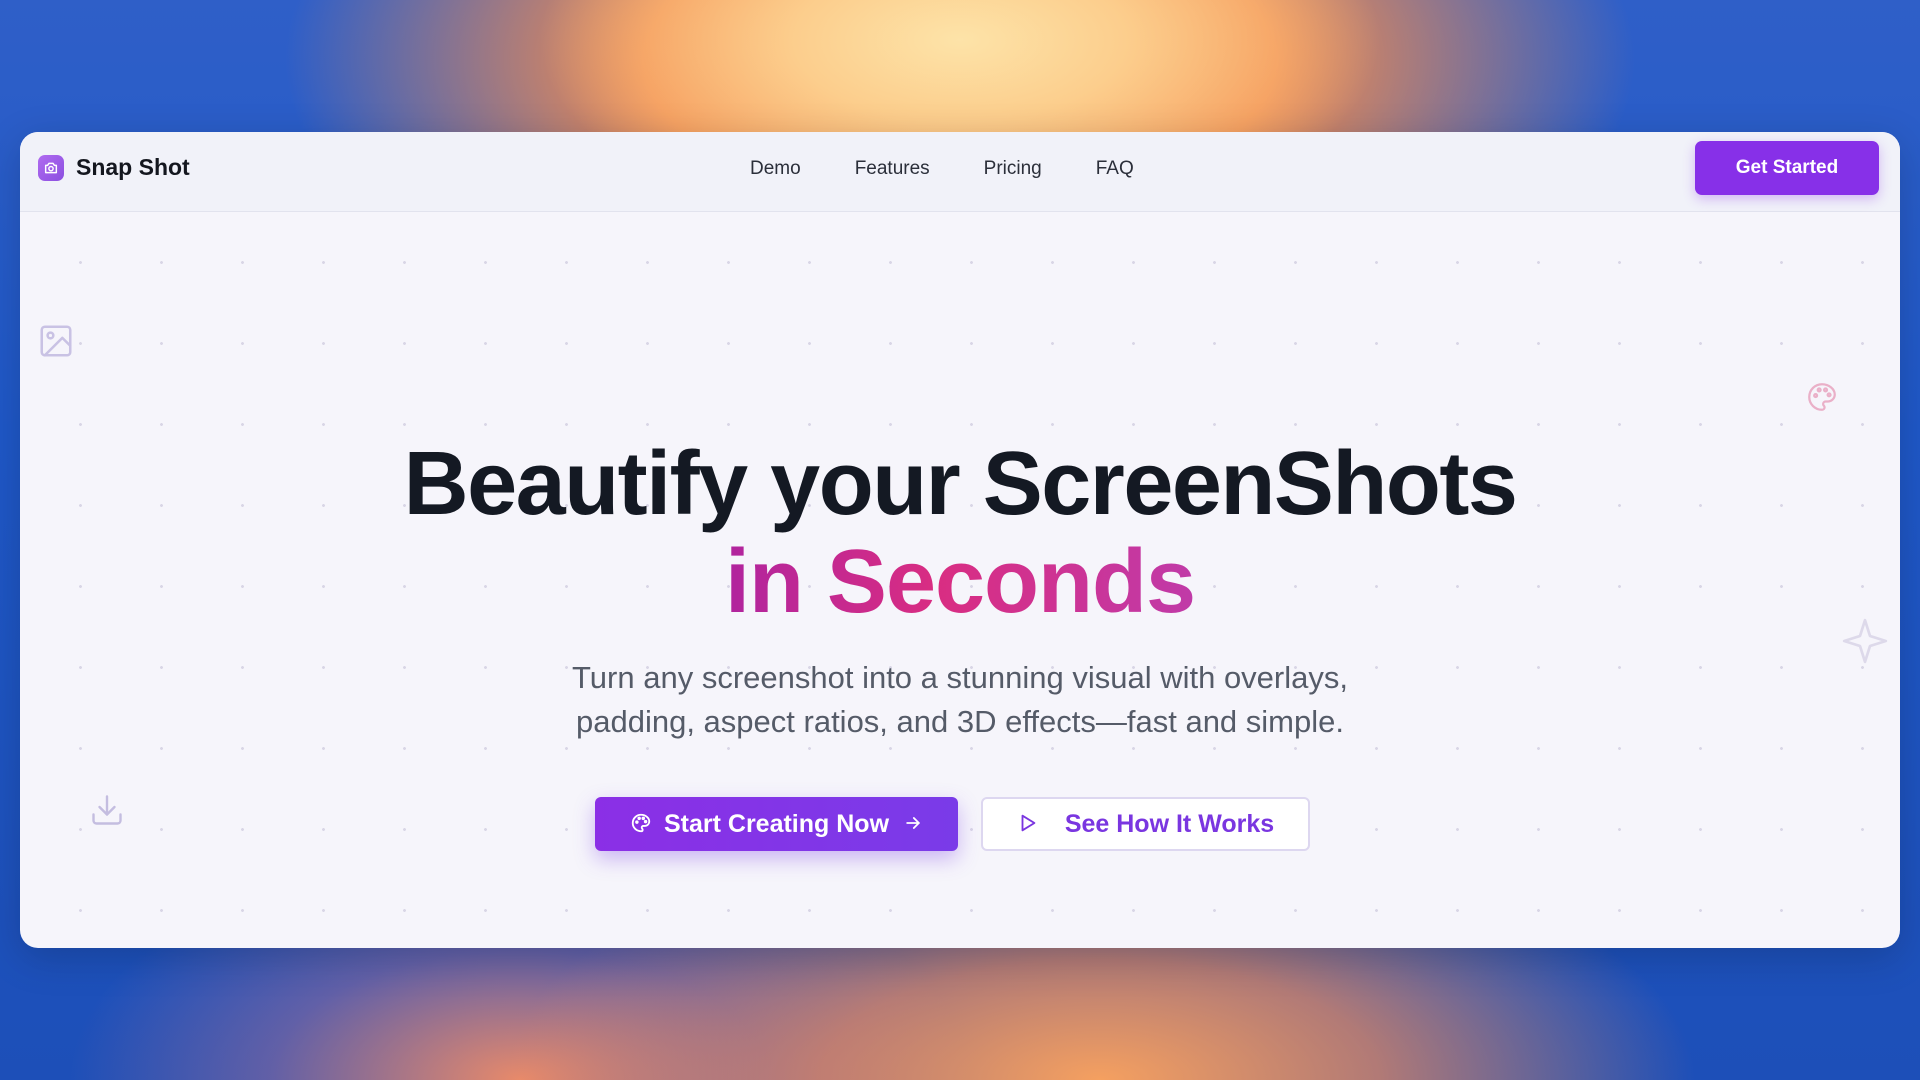  I want to click on nav-link-pricing: Pricing, so click(1013, 169).